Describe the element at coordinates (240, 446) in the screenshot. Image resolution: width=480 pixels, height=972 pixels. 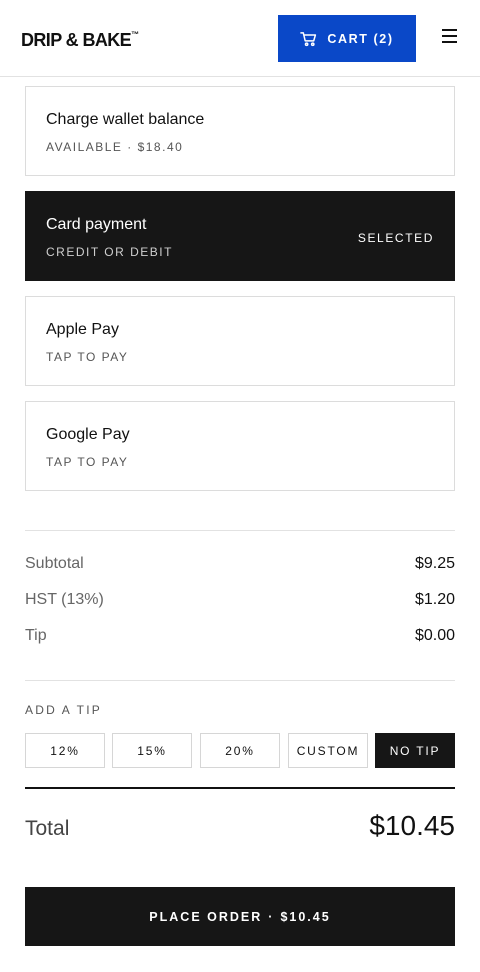
I see `payment-option-google-pay: Google Pay TAP TO PAY` at that location.